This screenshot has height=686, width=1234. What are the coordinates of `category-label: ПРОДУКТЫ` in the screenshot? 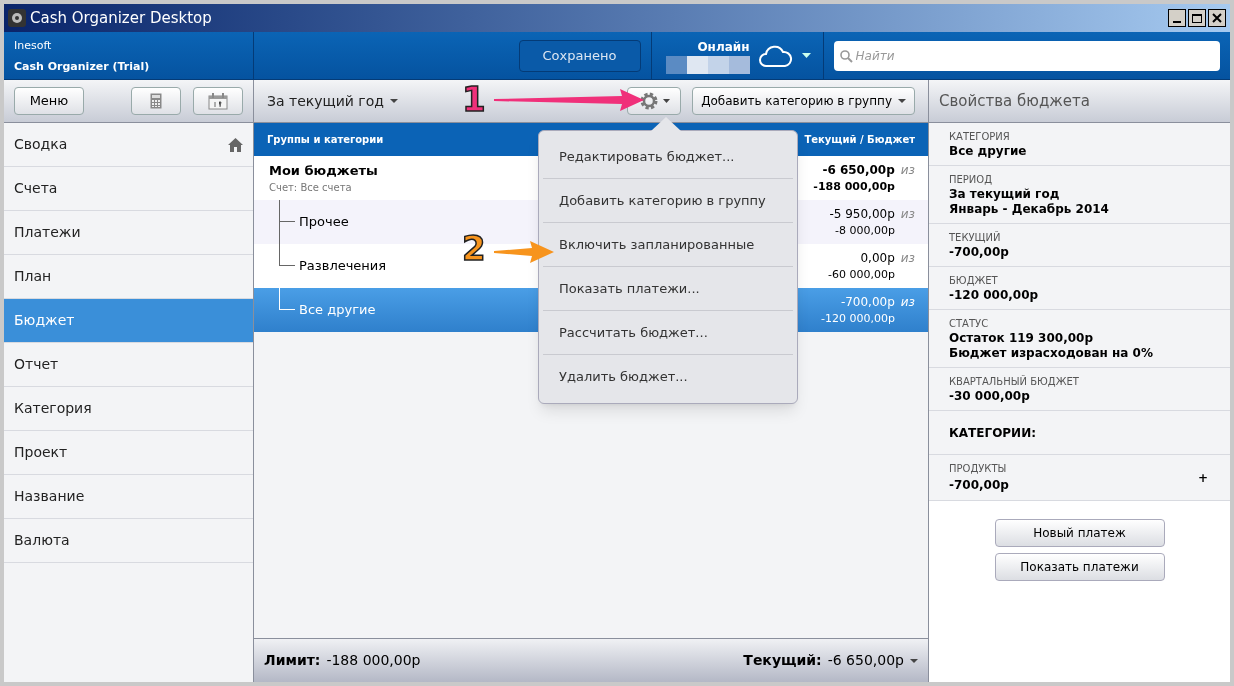 It's located at (978, 469).